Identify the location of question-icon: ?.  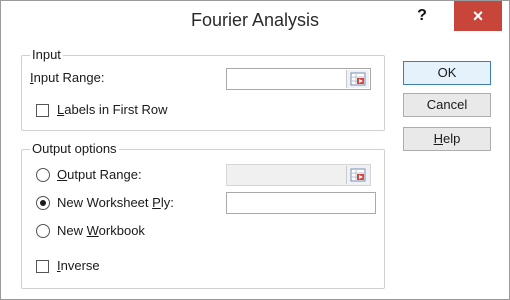
(422, 16).